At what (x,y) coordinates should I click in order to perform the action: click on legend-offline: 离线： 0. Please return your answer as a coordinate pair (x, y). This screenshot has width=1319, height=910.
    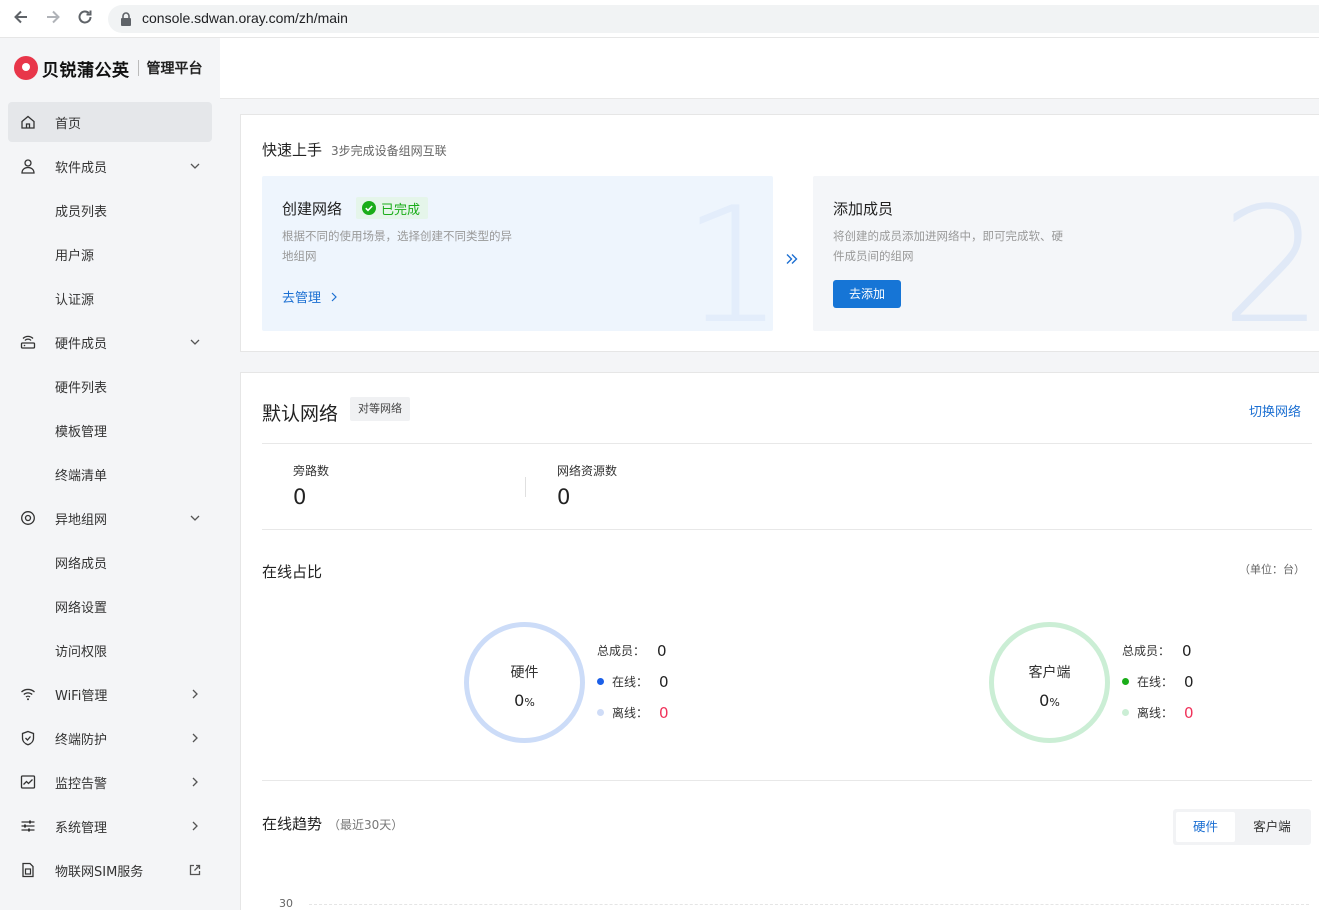
    Looking at the image, I should click on (1158, 712).